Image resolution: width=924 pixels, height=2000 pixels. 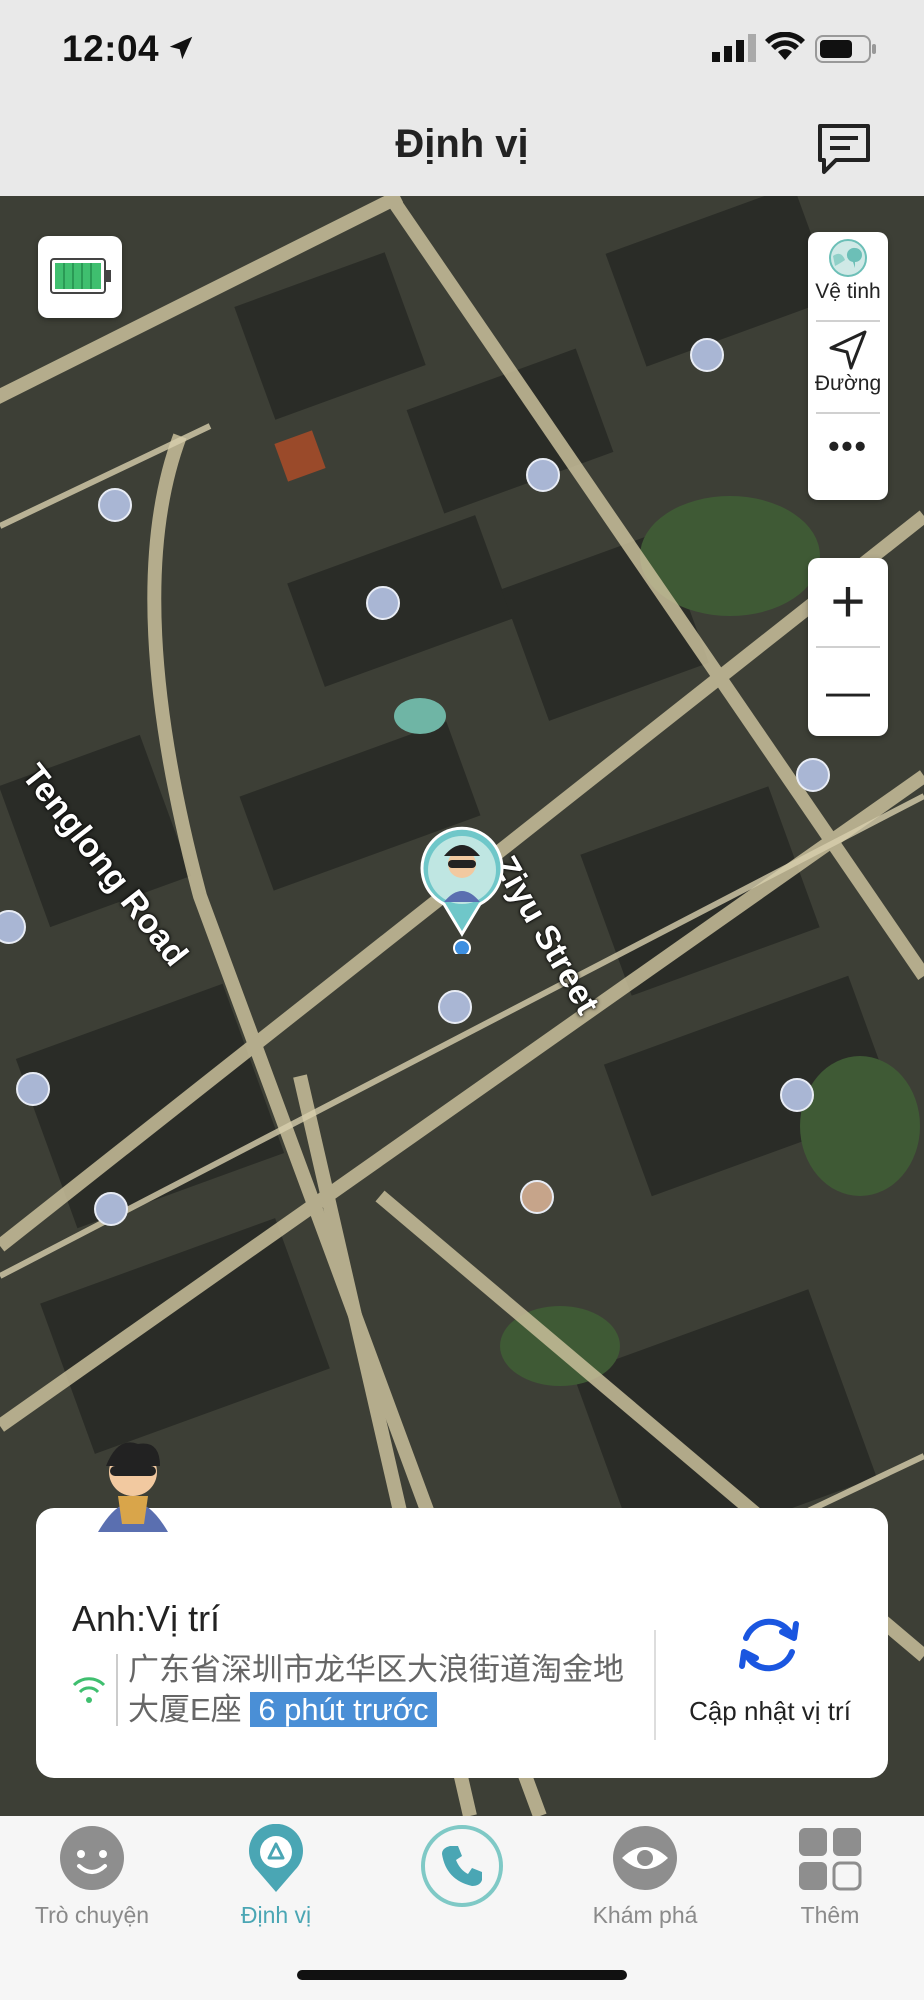 I want to click on battery-status-icon, so click(x=845, y=49).